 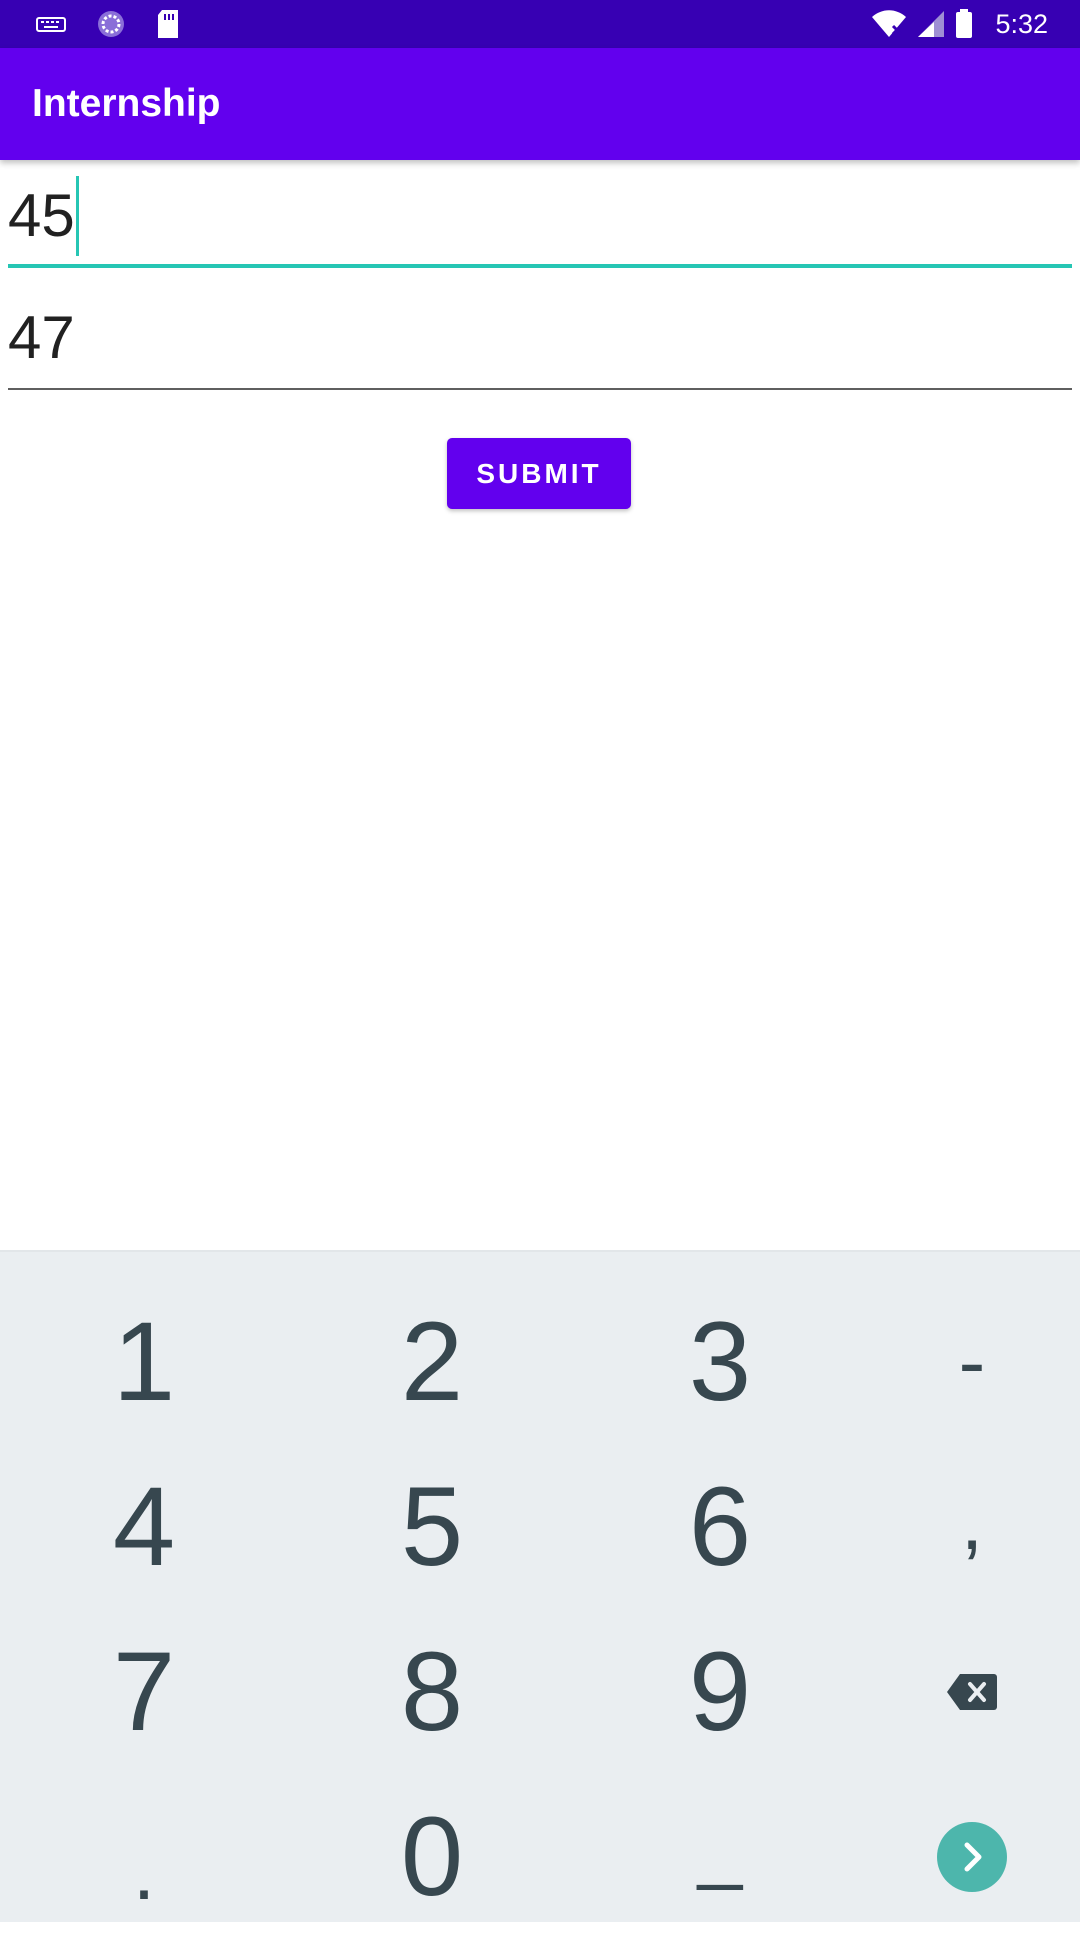 I want to click on key-5: 5, so click(x=432, y=1527).